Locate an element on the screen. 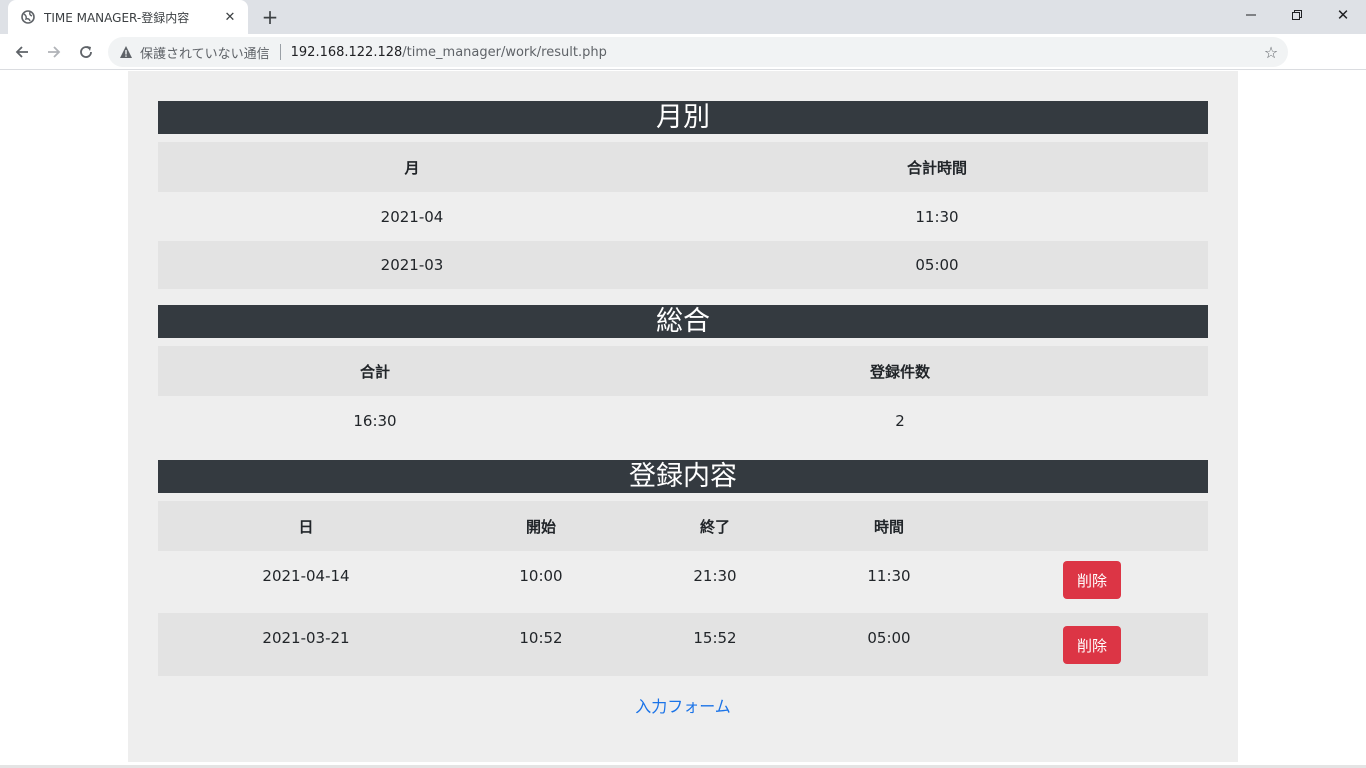 The width and height of the screenshot is (1366, 768). url-path: /time_manager/work/result.php is located at coordinates (504, 52).